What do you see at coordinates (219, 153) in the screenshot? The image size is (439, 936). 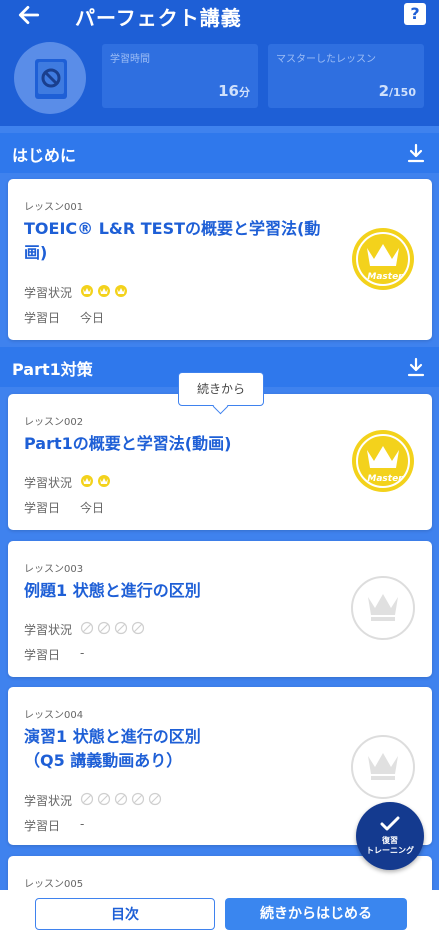 I see `section-header-intro: はじめに` at bounding box center [219, 153].